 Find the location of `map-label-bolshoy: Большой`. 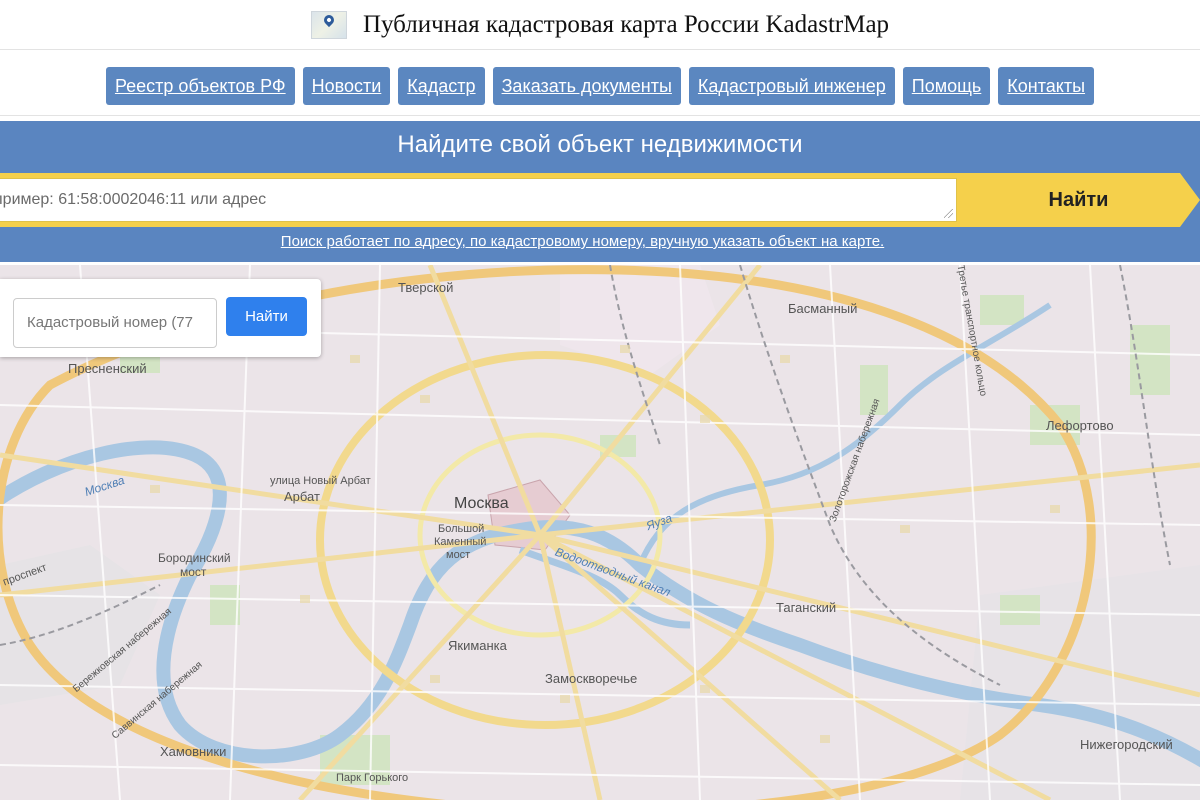

map-label-bolshoy: Большой is located at coordinates (461, 529).